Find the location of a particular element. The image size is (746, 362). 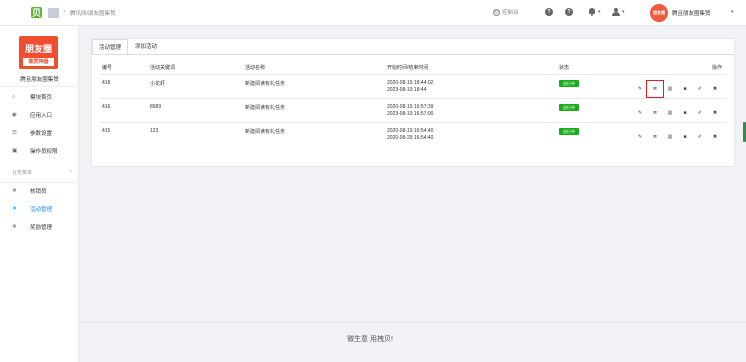

home-icon: ⌂ is located at coordinates (14, 96).